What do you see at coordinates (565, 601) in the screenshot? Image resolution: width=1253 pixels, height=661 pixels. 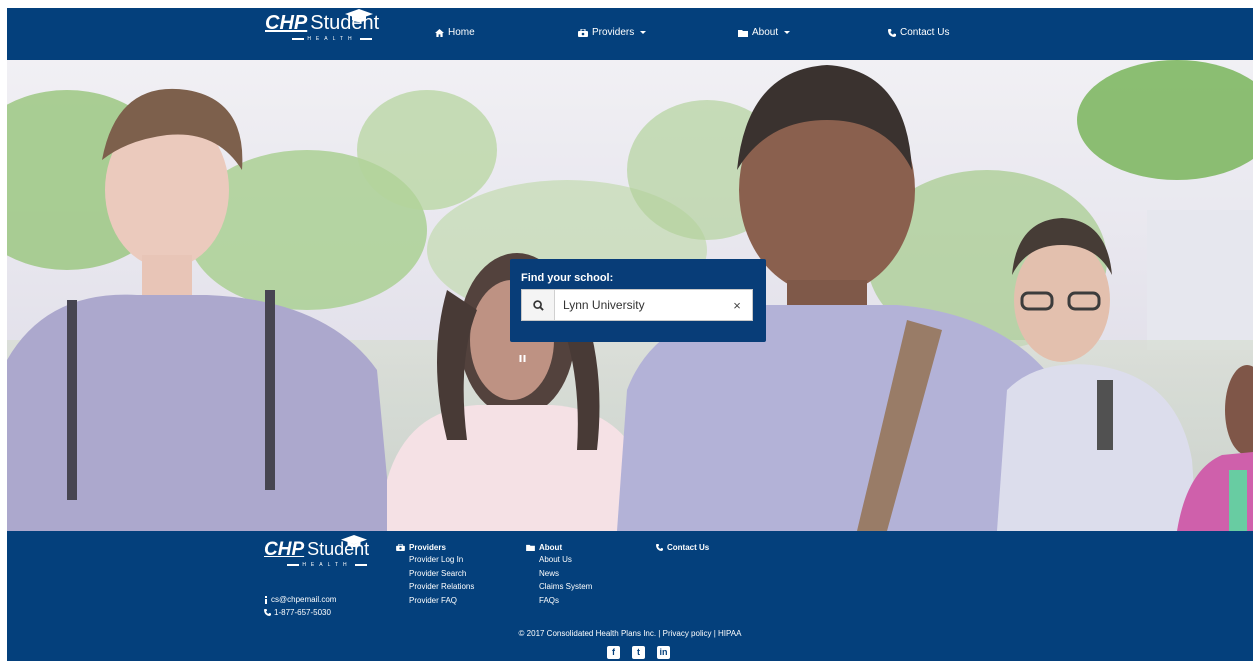 I see `footer-link-faqs: FAQs` at bounding box center [565, 601].